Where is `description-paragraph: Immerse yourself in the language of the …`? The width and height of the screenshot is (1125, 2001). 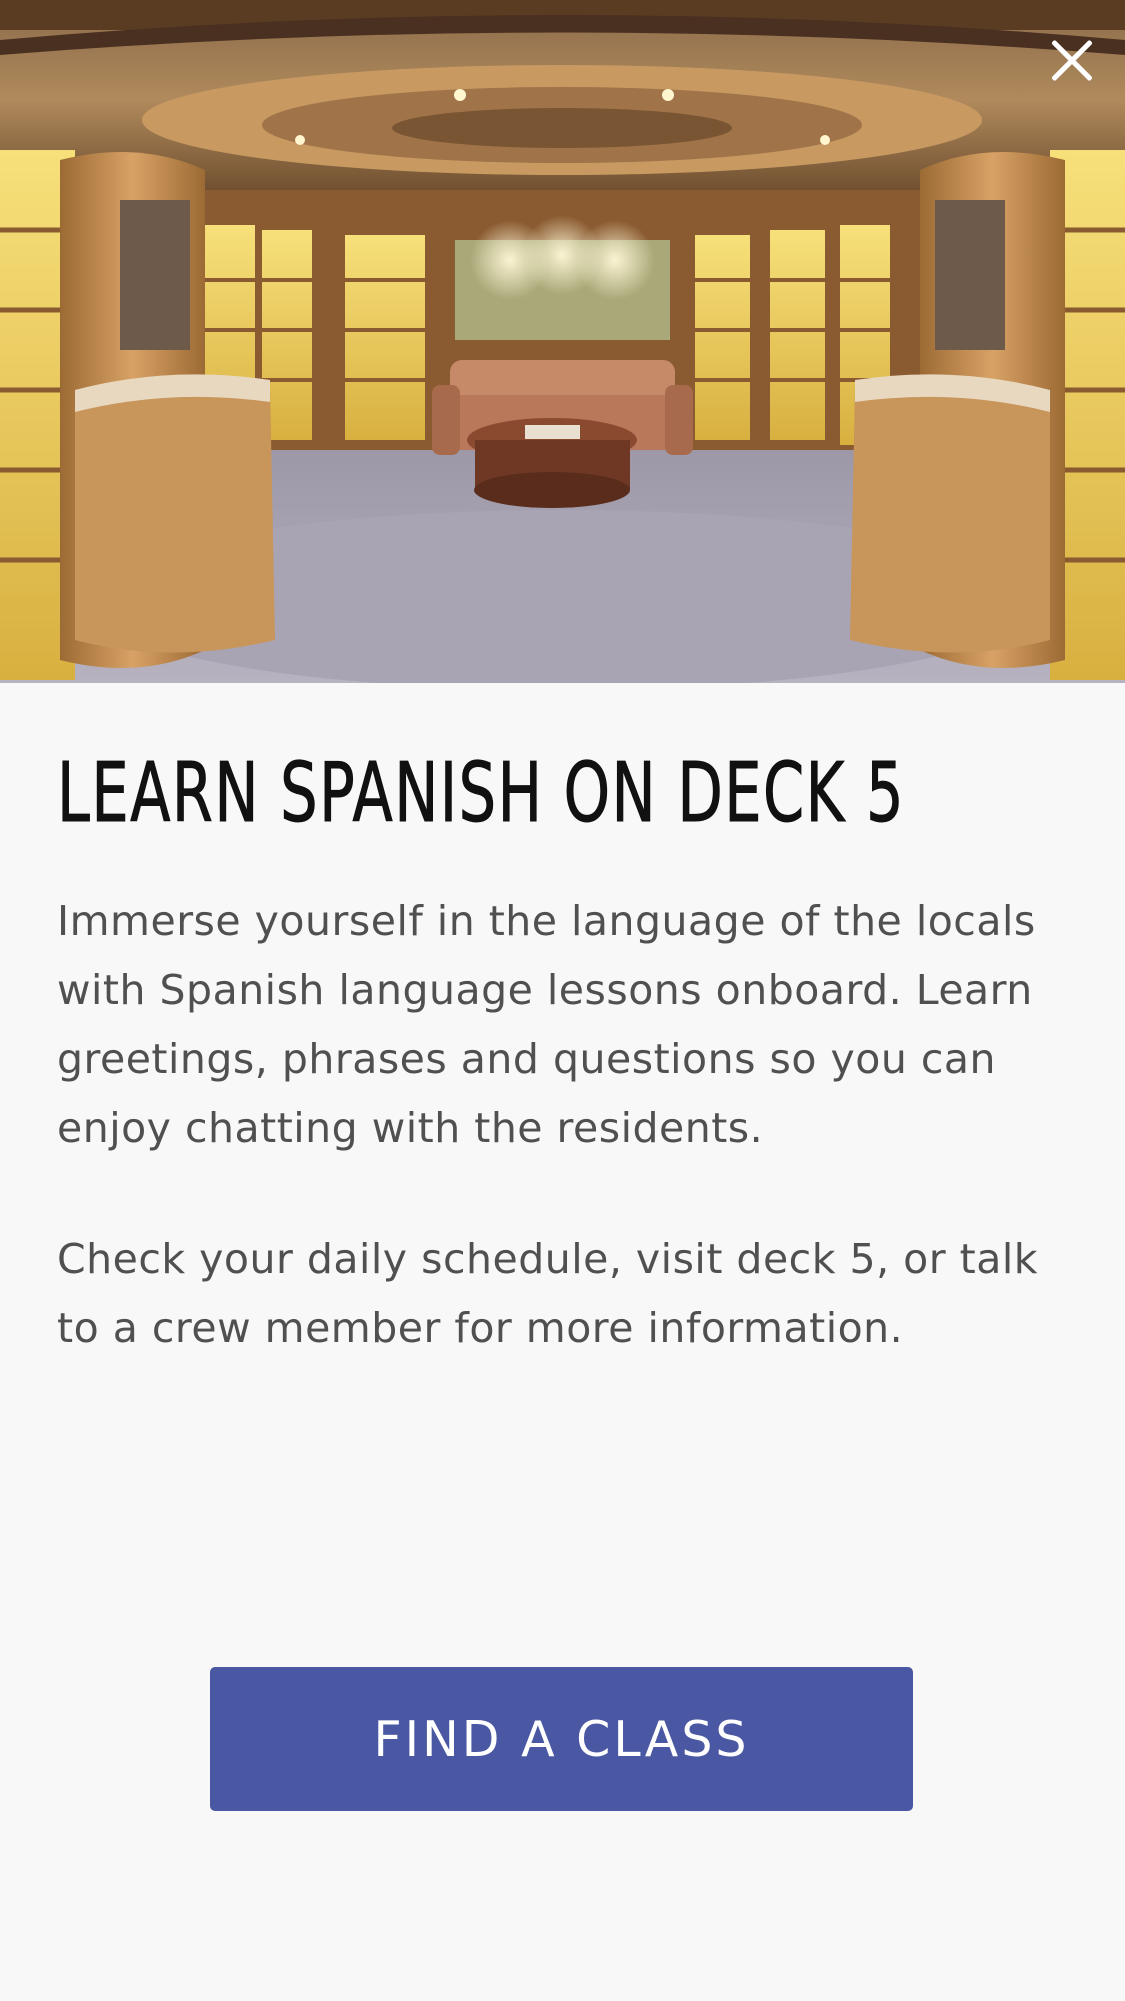
description-paragraph: Immerse yourself in the language of the … is located at coordinates (546, 1024).